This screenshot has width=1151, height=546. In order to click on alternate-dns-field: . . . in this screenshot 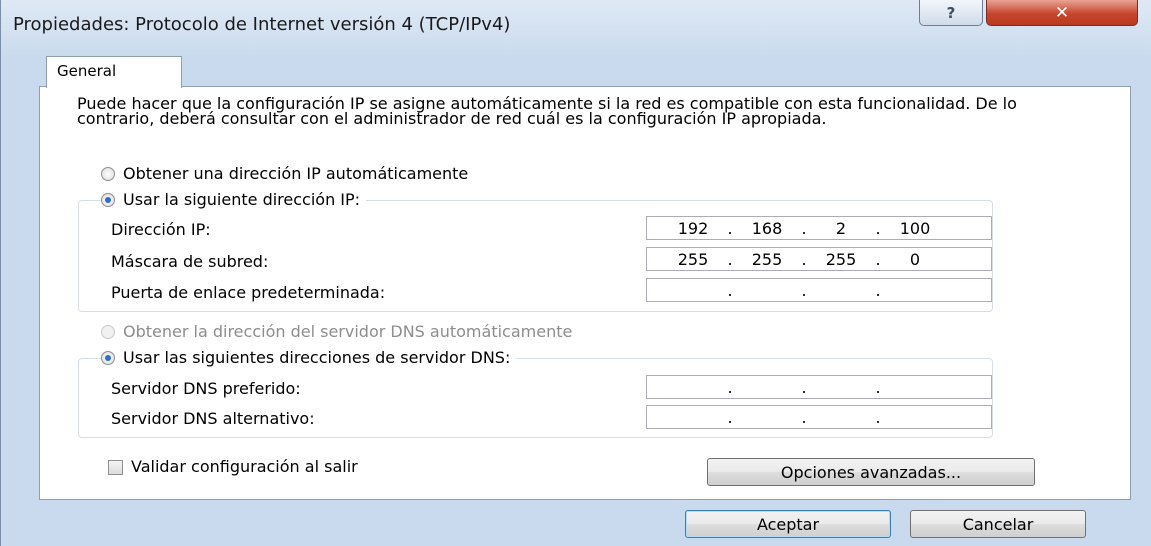, I will do `click(819, 417)`.